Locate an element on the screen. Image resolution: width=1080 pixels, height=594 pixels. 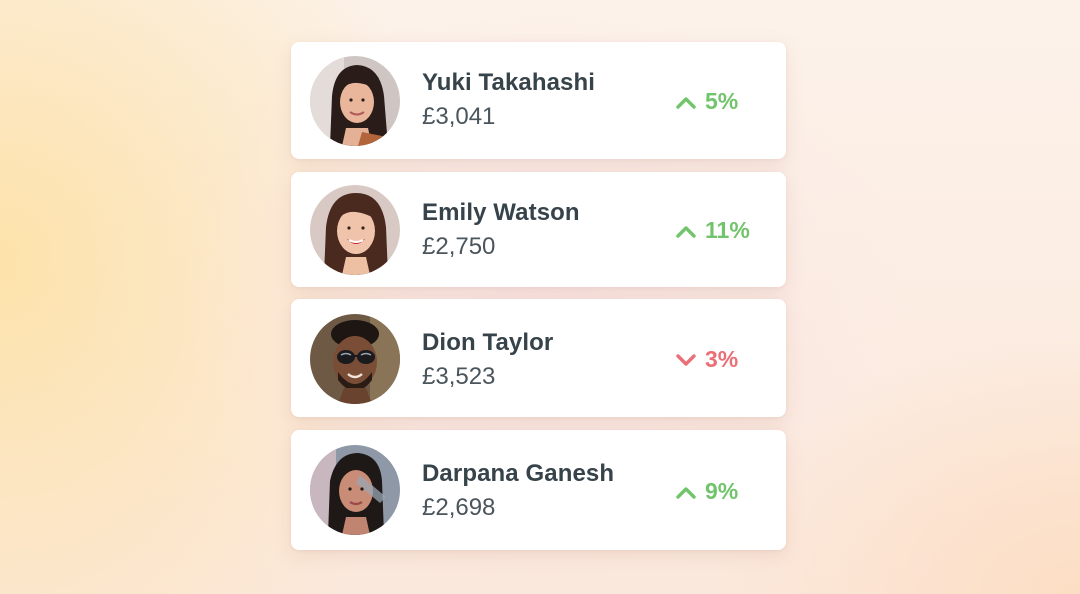
change-percent: 5% is located at coordinates (722, 101).